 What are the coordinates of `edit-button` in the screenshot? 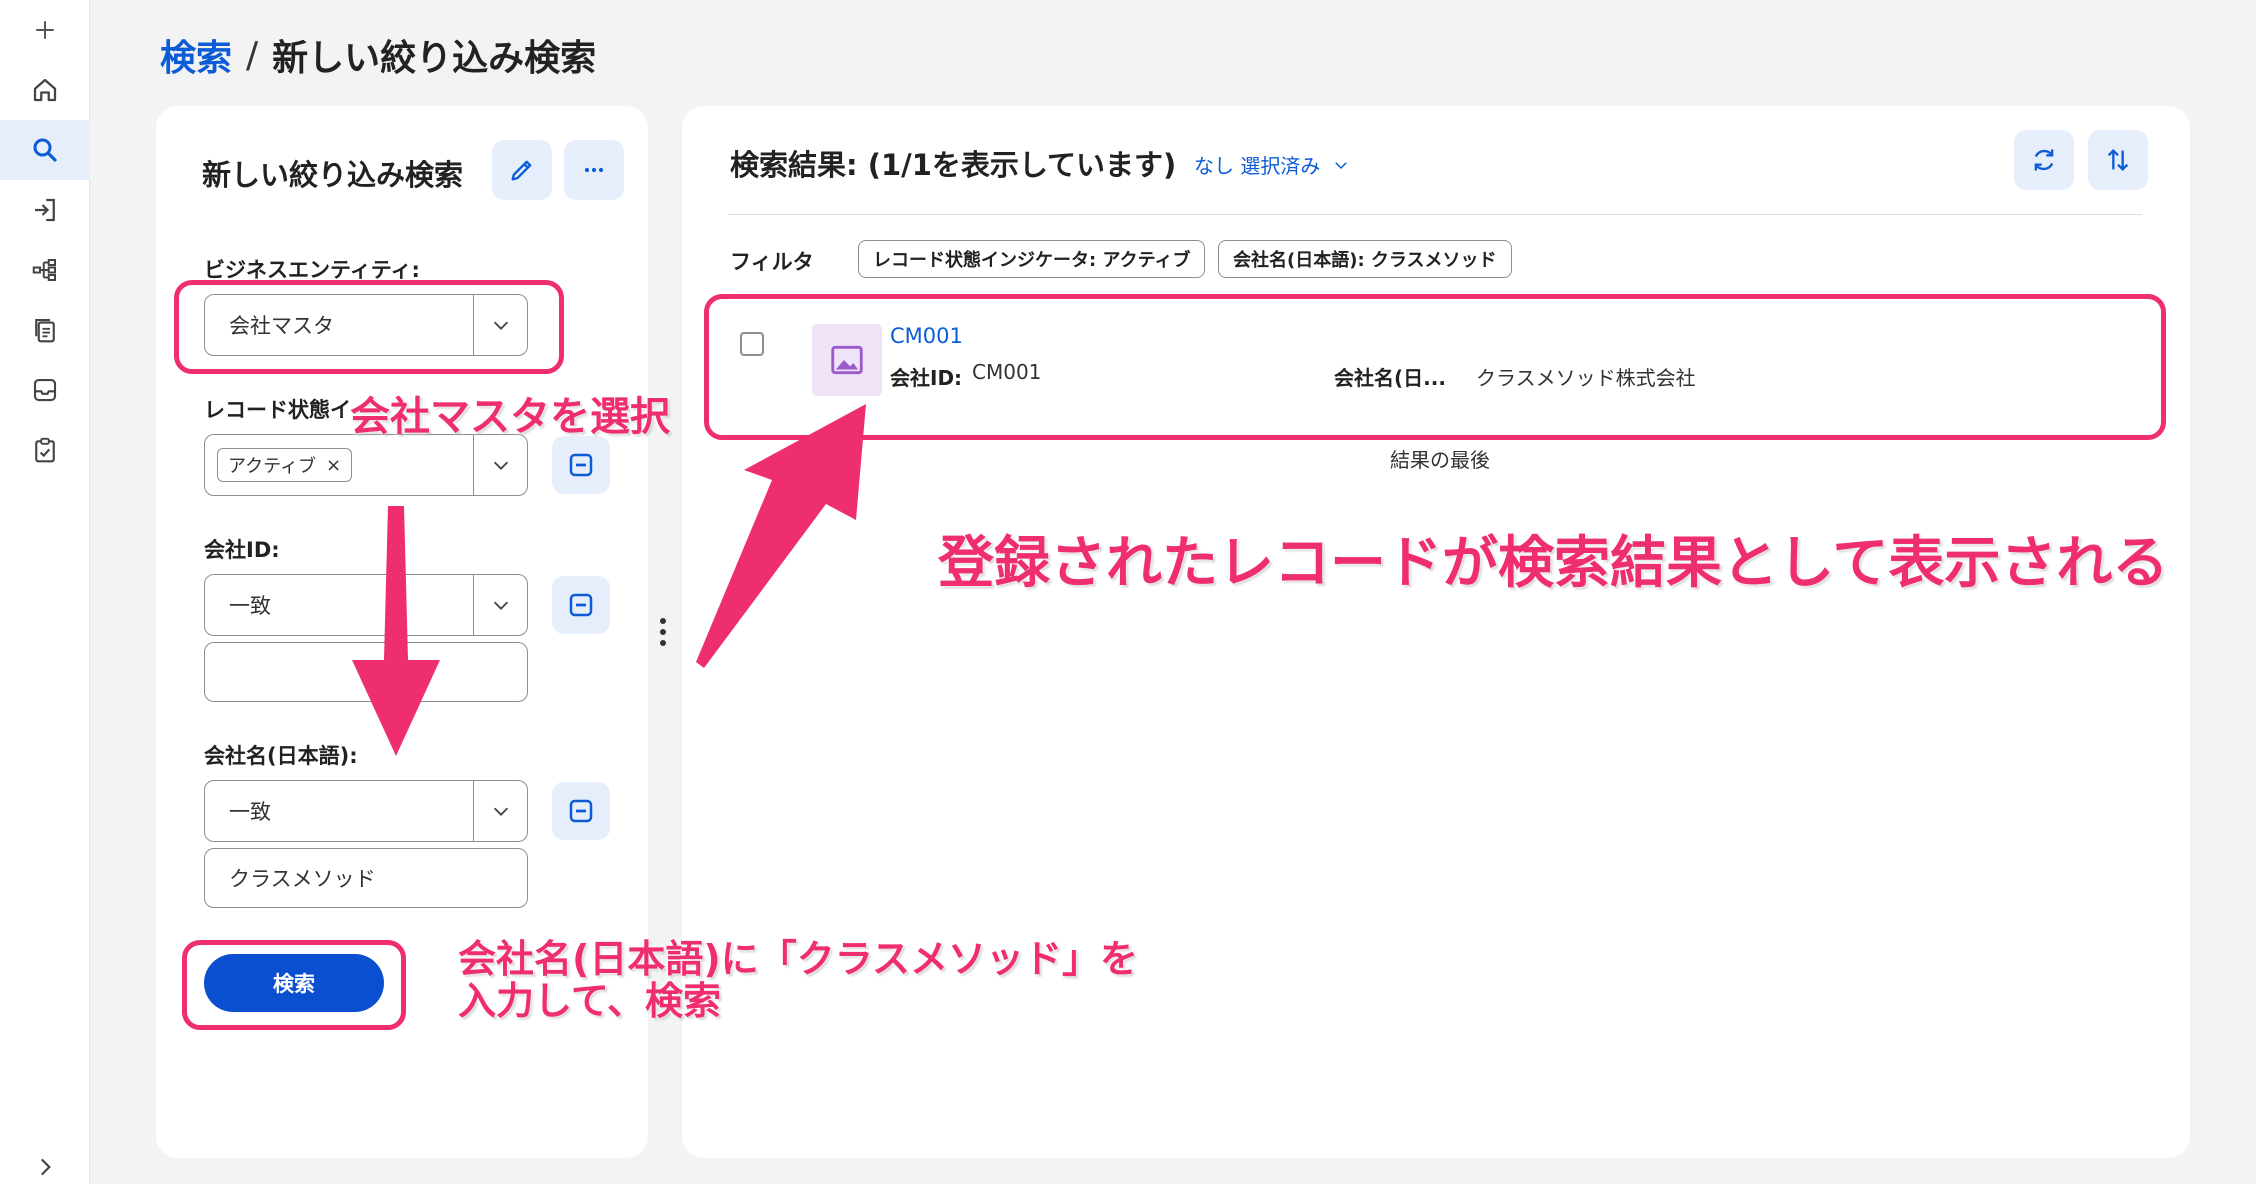 It's located at (522, 170).